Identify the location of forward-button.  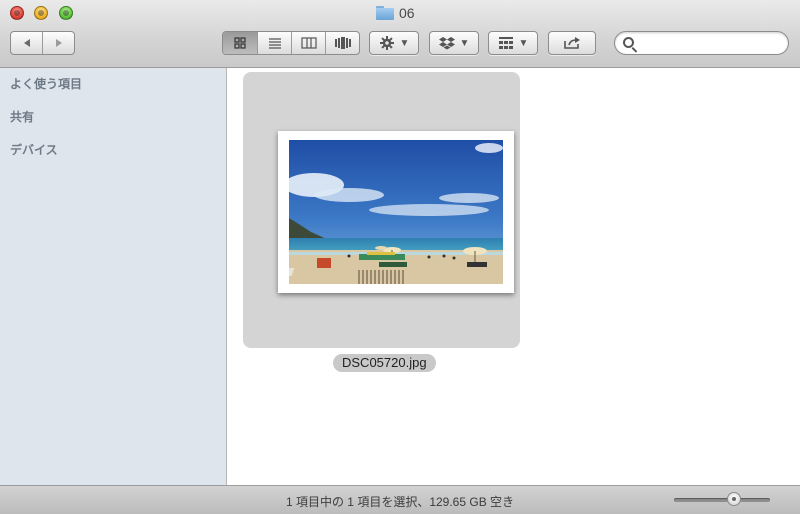
(58, 43).